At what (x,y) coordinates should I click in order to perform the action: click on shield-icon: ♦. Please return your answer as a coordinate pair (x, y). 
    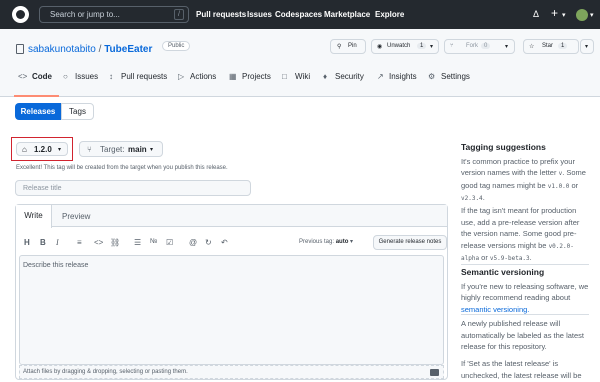
    Looking at the image, I should click on (325, 76).